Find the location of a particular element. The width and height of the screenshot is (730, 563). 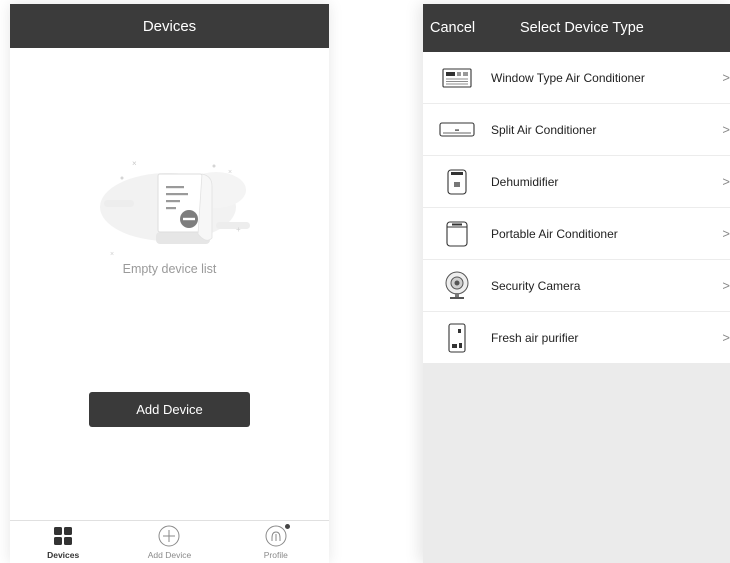

air-purifier-icon is located at coordinates (457, 337).